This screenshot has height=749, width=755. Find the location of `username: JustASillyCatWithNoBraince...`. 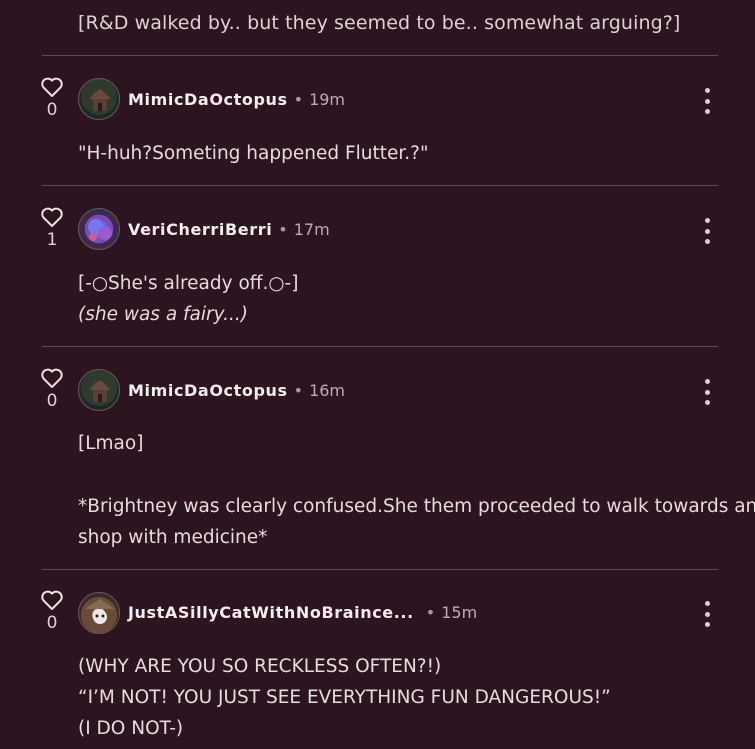

username: JustASillyCatWithNoBraince... is located at coordinates (271, 612).